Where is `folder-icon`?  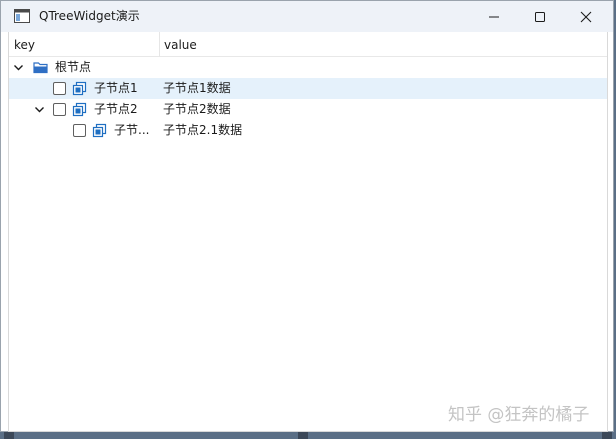 folder-icon is located at coordinates (40, 68).